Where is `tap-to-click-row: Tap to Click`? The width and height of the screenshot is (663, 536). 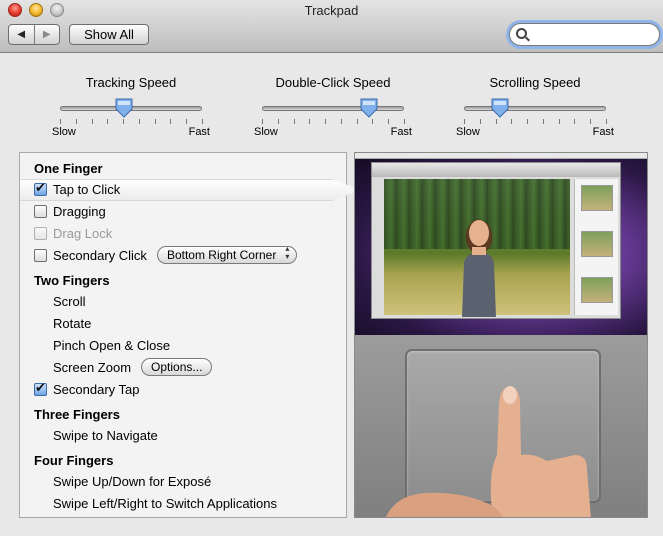 tap-to-click-row: Tap to Click is located at coordinates (77, 189).